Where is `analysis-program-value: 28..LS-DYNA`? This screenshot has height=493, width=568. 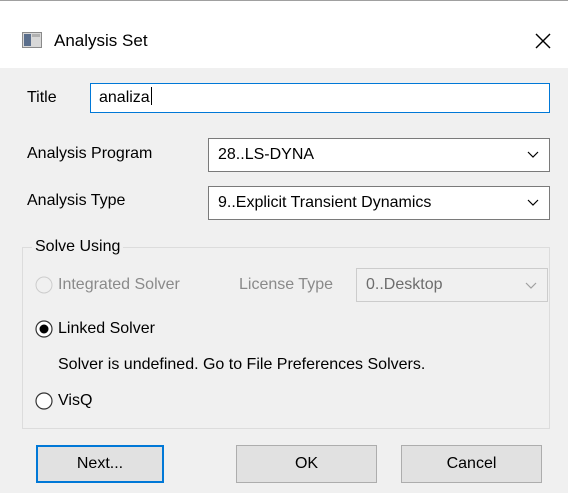
analysis-program-value: 28..LS-DYNA is located at coordinates (266, 154).